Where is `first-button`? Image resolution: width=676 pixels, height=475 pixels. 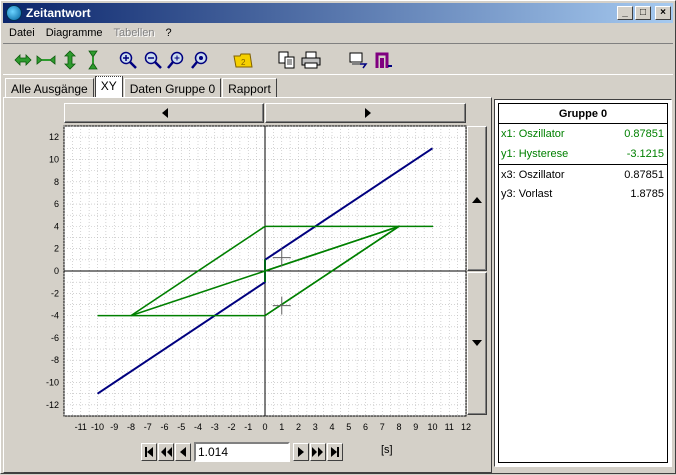 first-button is located at coordinates (149, 452).